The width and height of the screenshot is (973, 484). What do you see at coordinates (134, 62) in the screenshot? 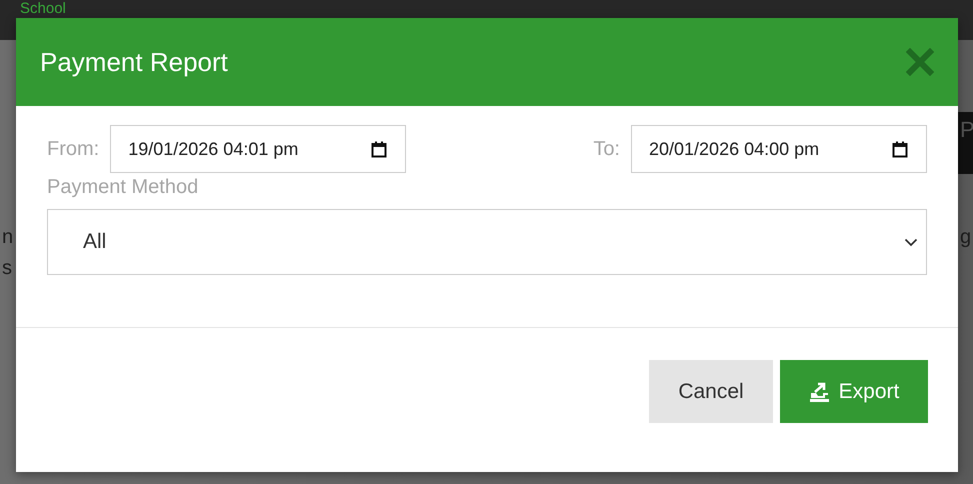
I see `dialog-title: Payment Report` at bounding box center [134, 62].